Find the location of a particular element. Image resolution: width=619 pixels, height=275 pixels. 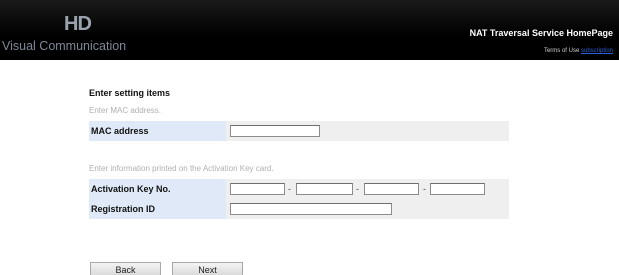

registration-id-input is located at coordinates (311, 209).